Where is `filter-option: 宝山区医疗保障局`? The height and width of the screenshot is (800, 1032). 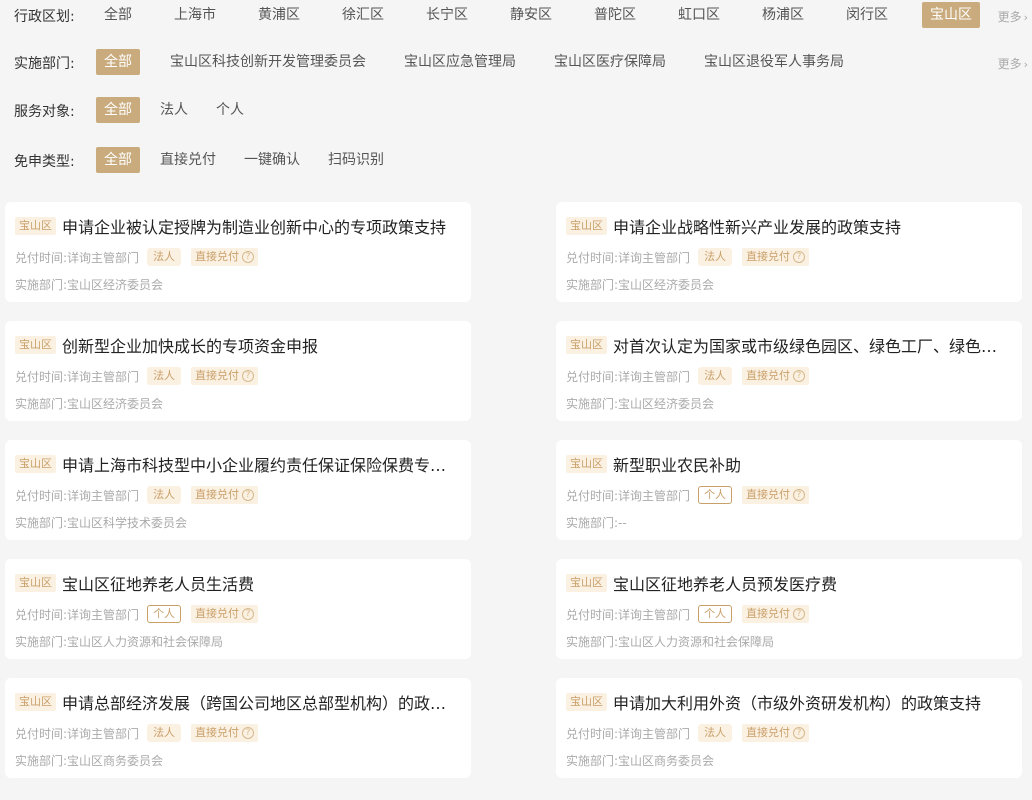
filter-option: 宝山区医疗保障局 is located at coordinates (610, 62).